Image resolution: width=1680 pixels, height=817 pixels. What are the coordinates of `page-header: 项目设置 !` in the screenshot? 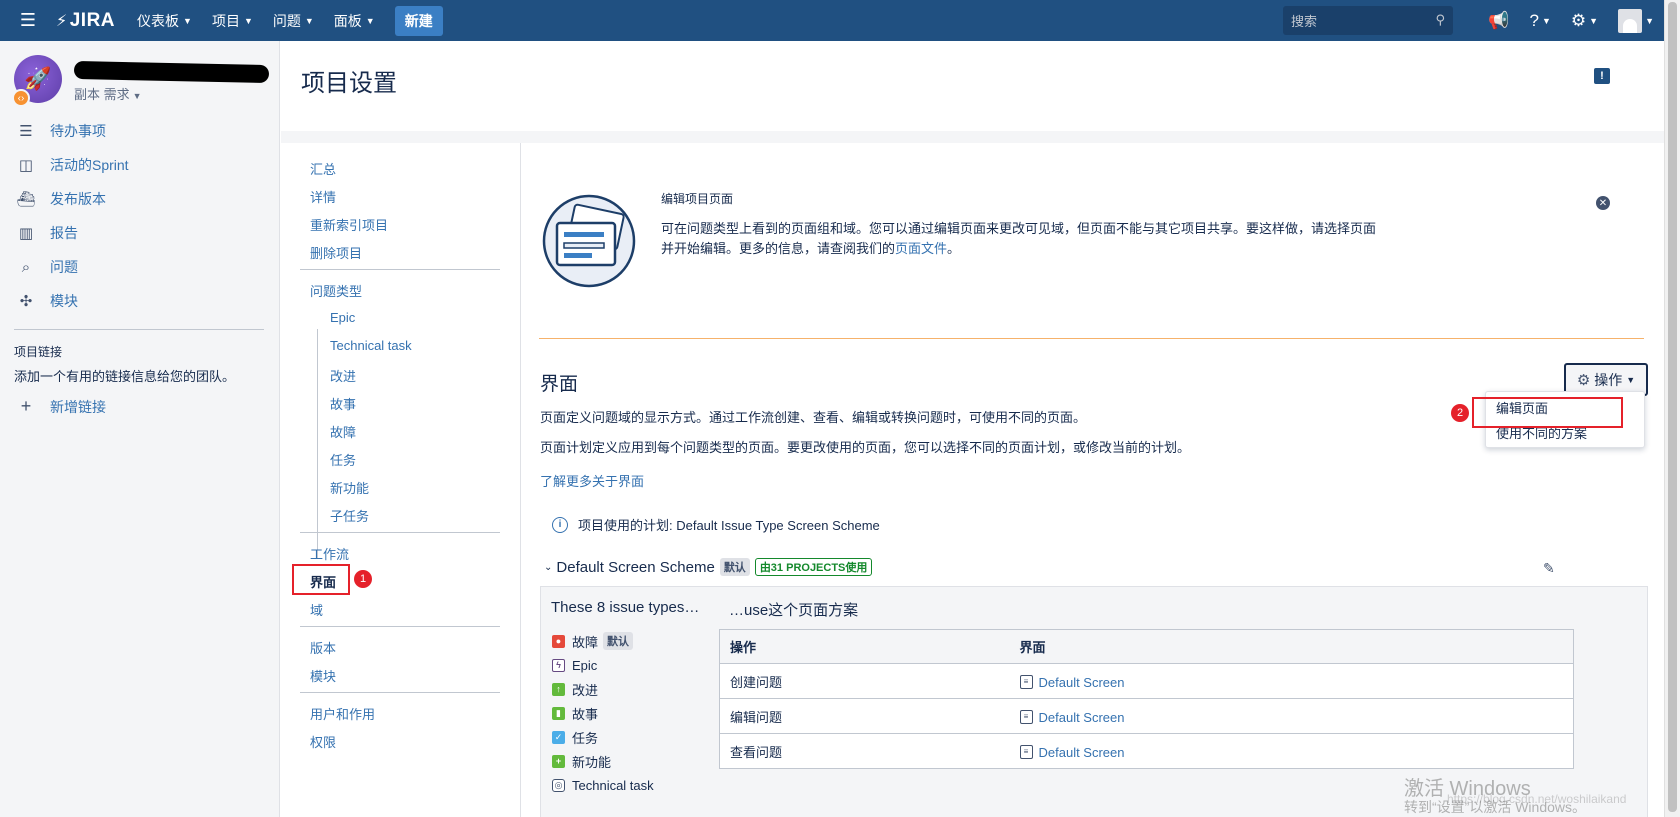 It's located at (972, 86).